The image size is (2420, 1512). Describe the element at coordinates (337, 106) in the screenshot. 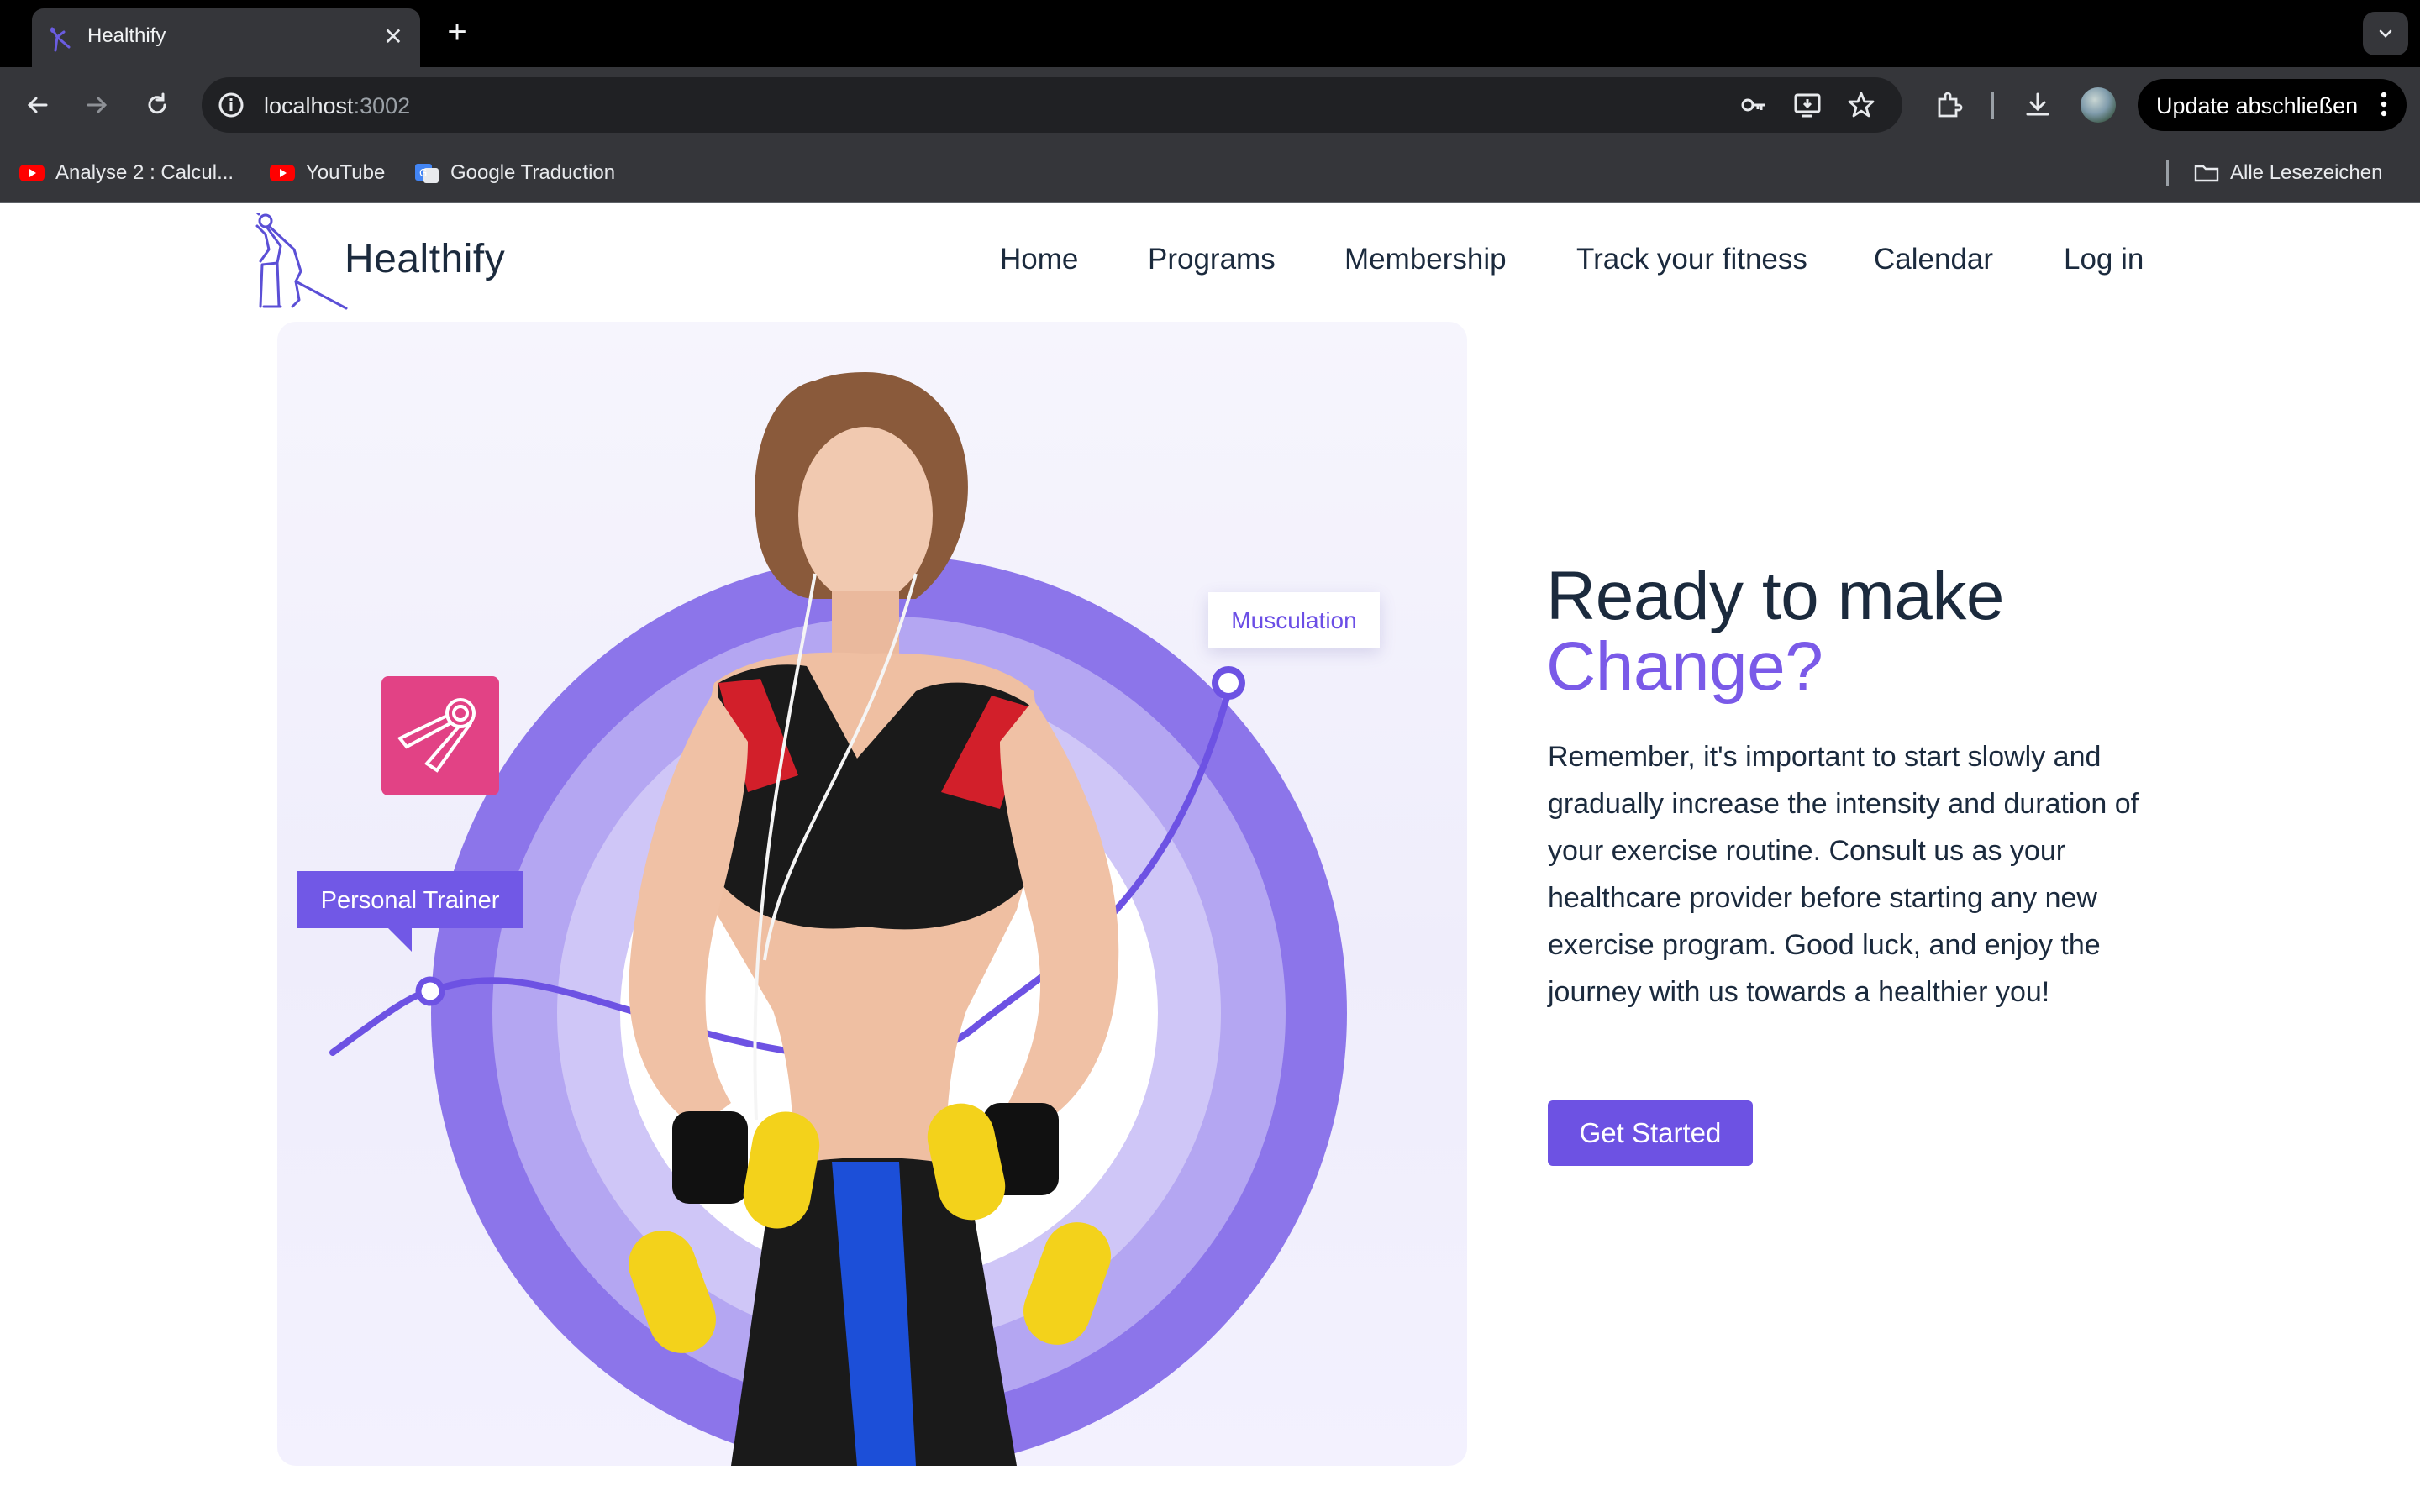

I see `url-text: localhost:3002` at that location.